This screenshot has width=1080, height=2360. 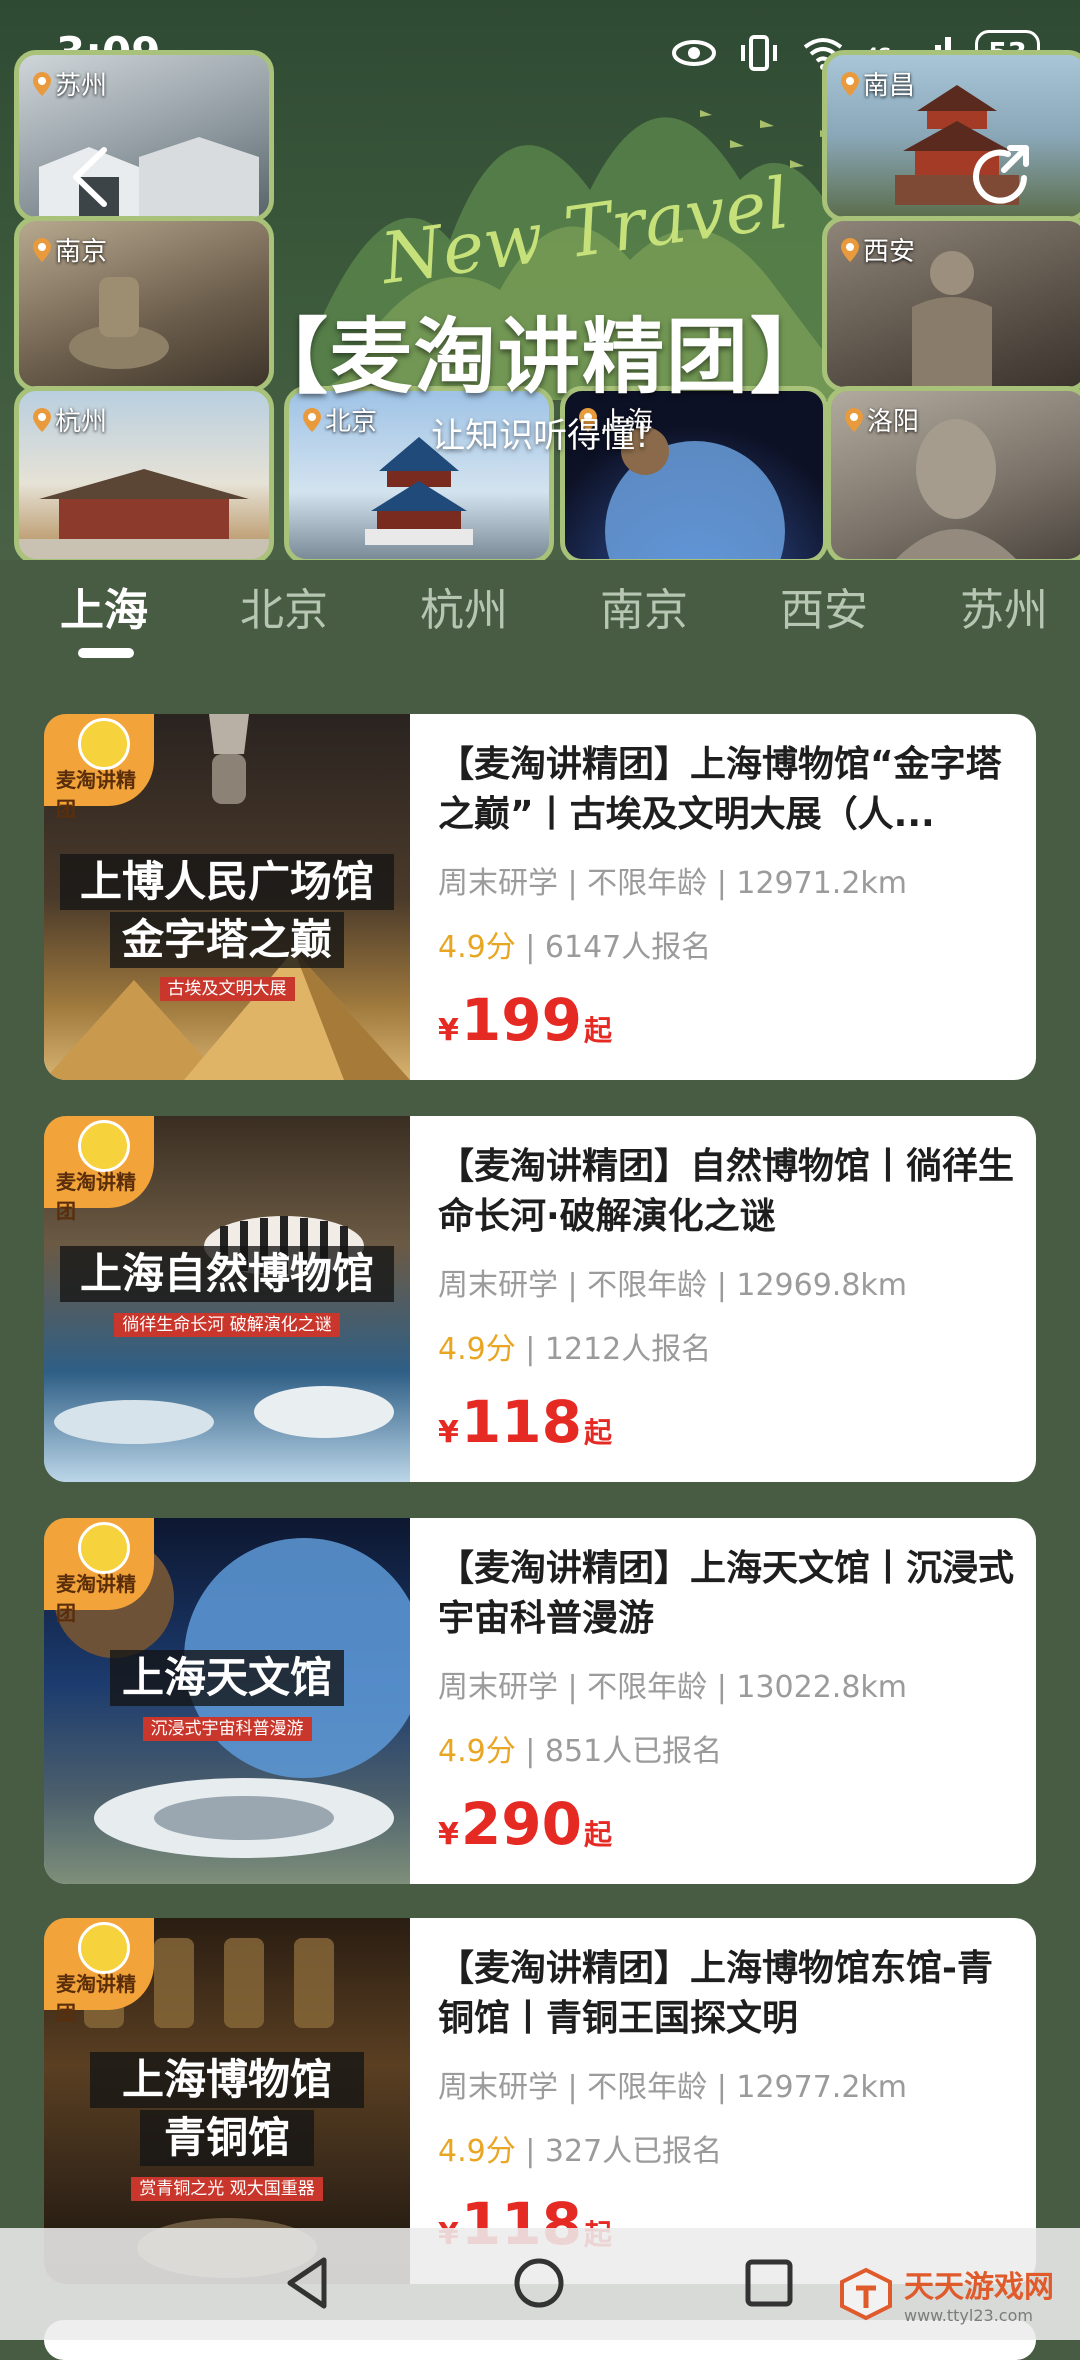 What do you see at coordinates (227, 882) in the screenshot?
I see `overlay-title: 上博人民广场馆` at bounding box center [227, 882].